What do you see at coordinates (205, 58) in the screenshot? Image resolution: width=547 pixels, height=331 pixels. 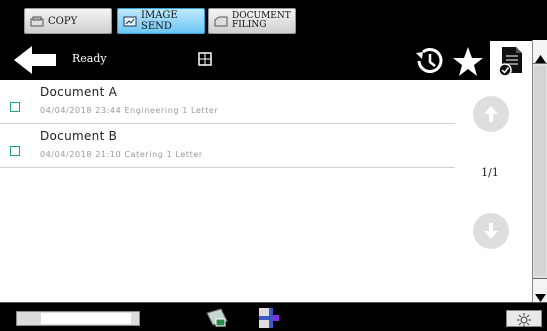 I see `layout-toggle-icon` at bounding box center [205, 58].